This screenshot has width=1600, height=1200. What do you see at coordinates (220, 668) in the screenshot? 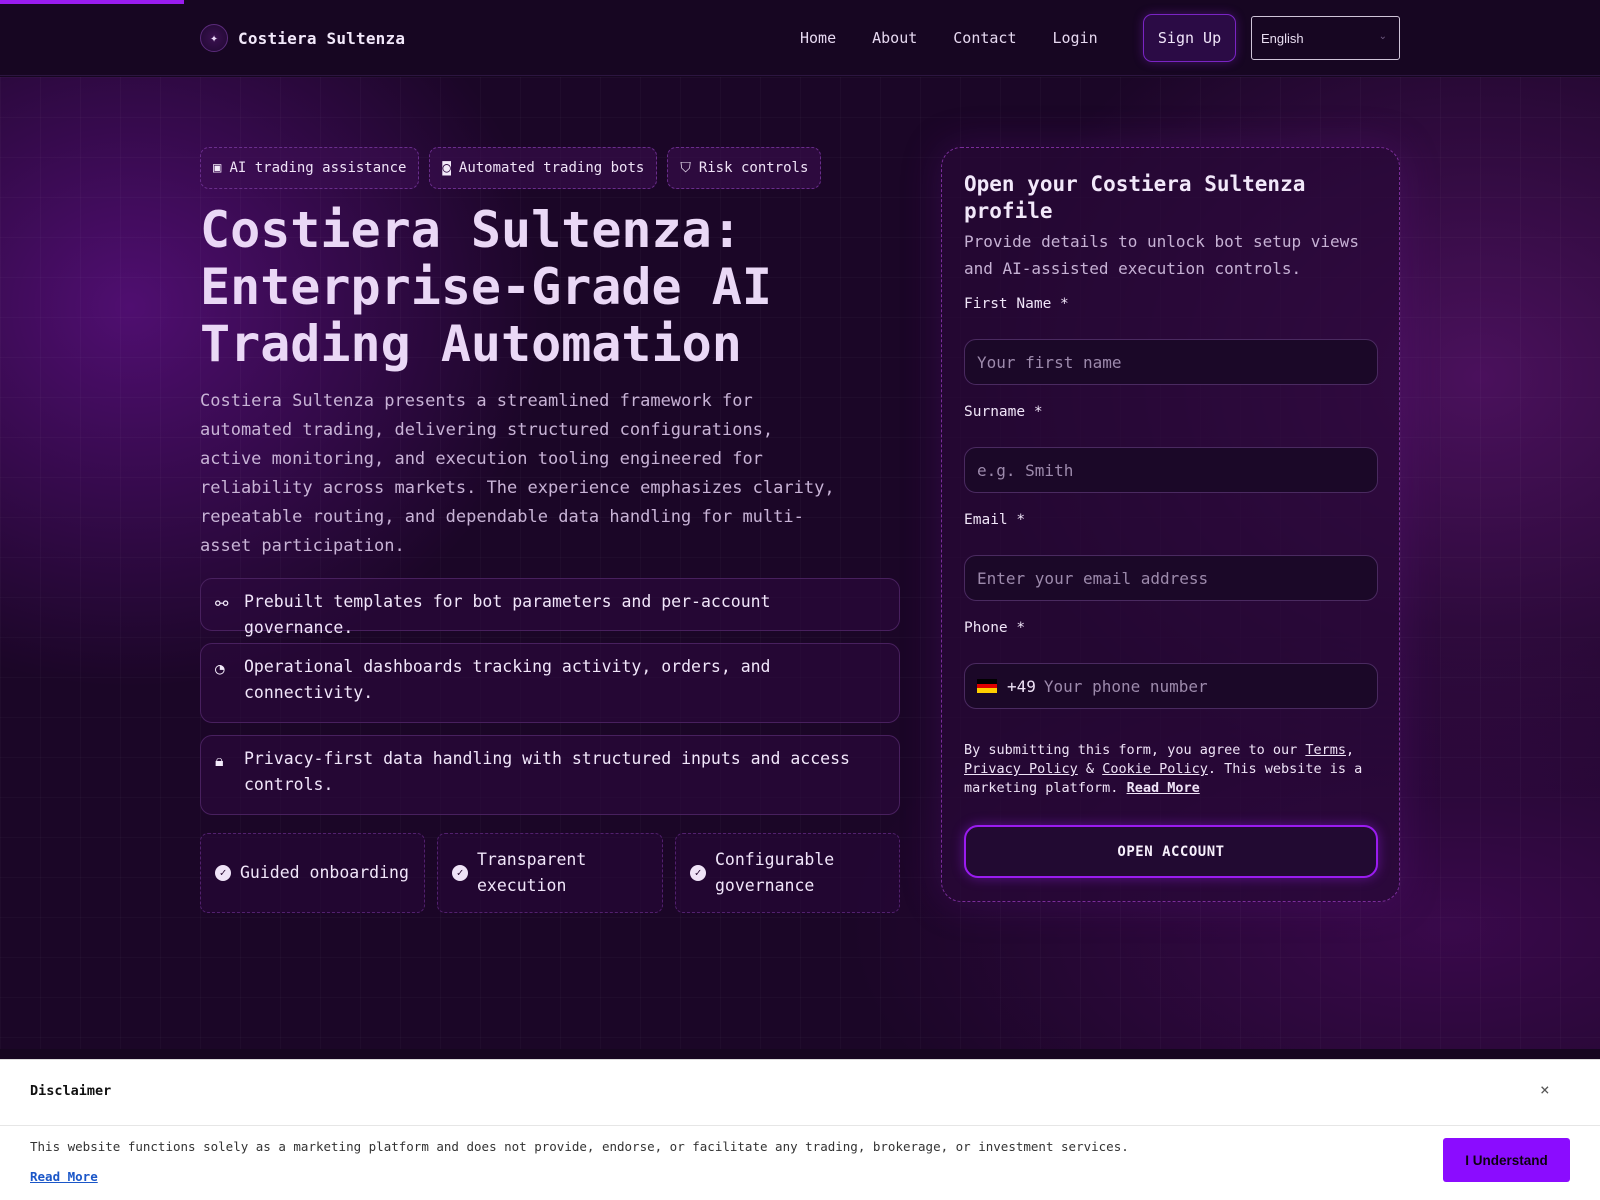
I see `dashboard-icon: ◔` at bounding box center [220, 668].